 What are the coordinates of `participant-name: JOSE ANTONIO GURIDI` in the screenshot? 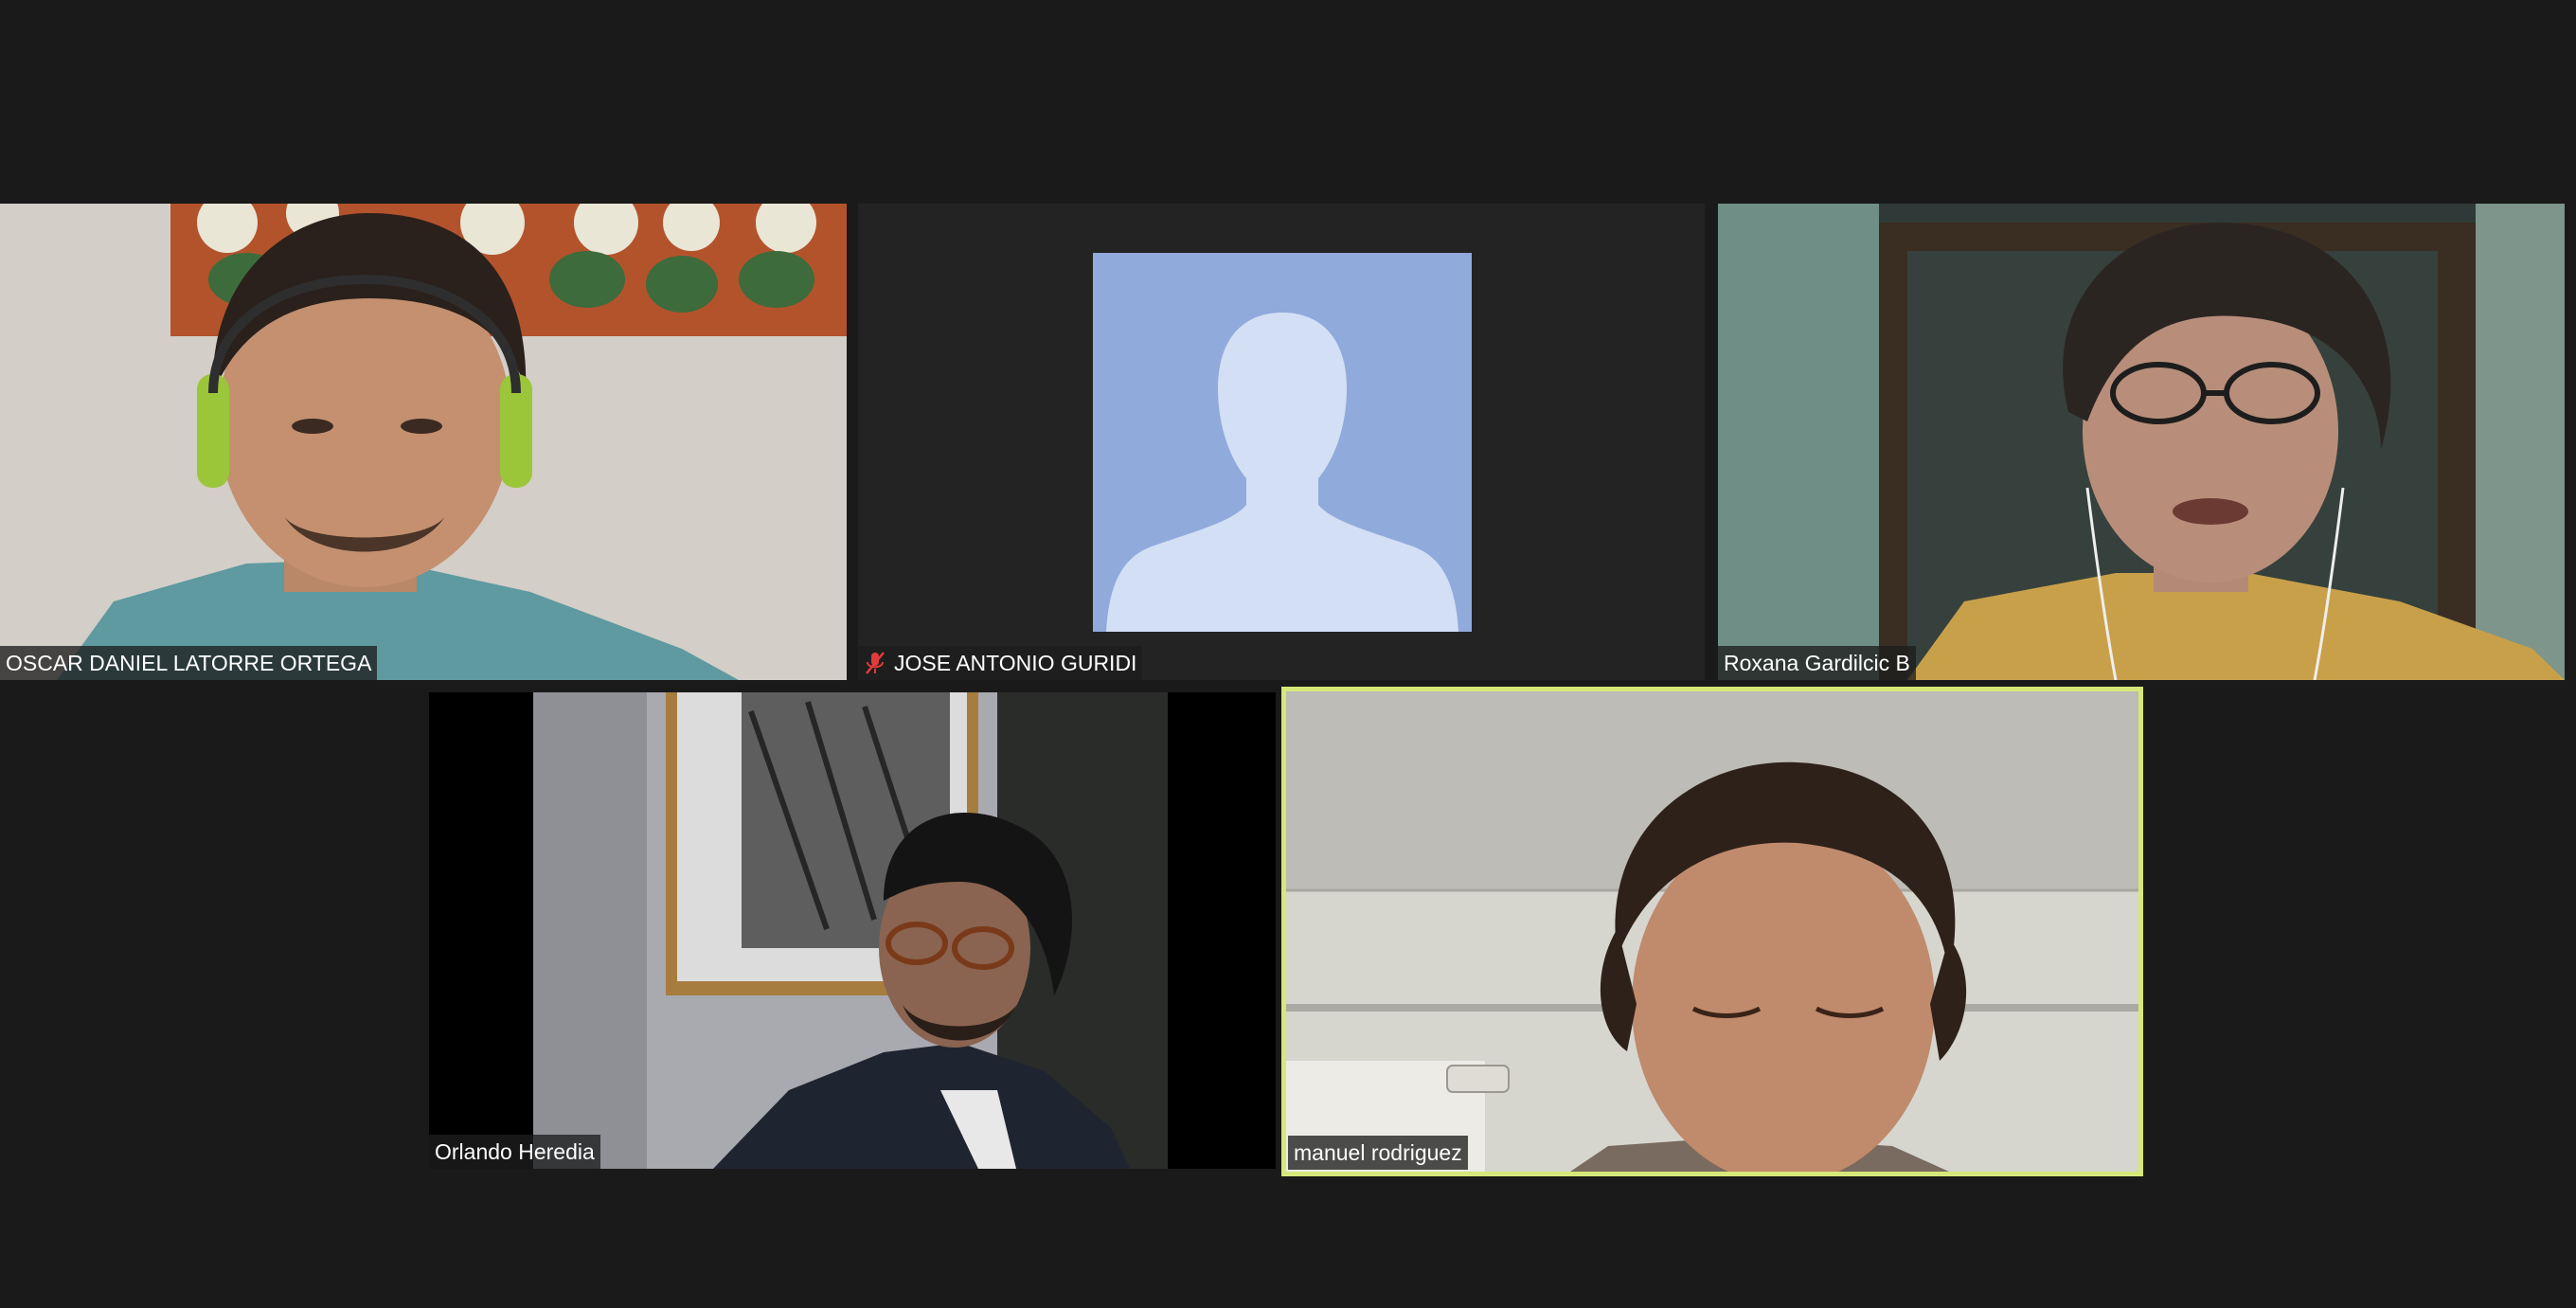 It's located at (1015, 663).